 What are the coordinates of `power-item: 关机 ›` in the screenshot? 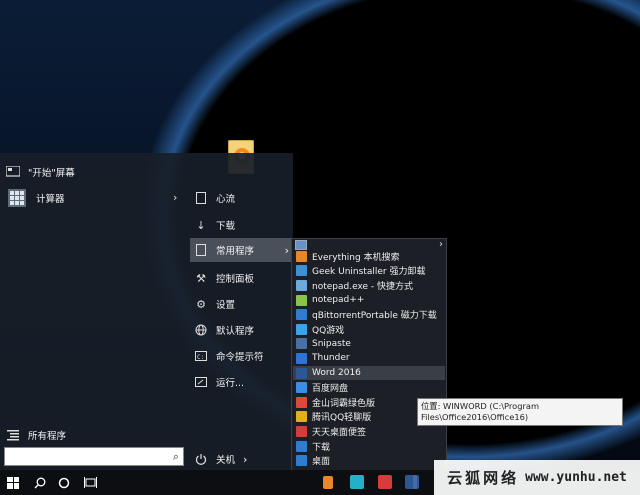 It's located at (243, 459).